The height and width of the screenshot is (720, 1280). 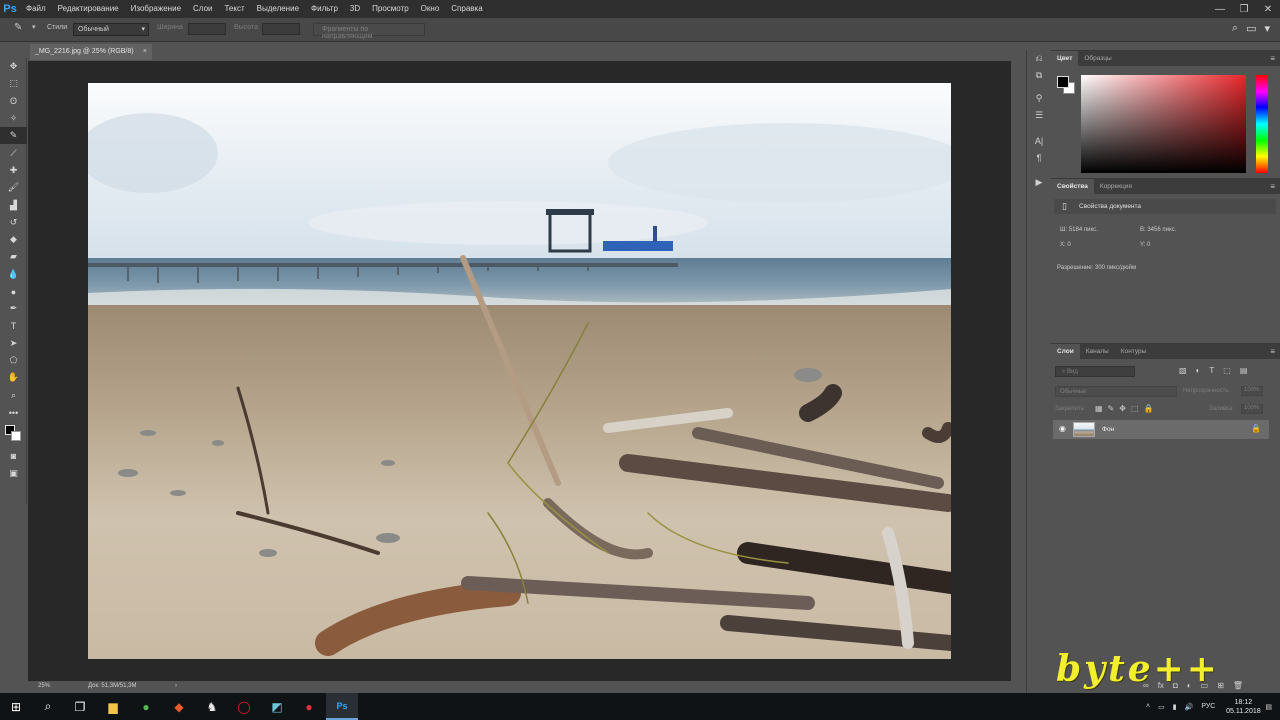 What do you see at coordinates (324, 9) in the screenshot?
I see `menu-filter: Фильтр` at bounding box center [324, 9].